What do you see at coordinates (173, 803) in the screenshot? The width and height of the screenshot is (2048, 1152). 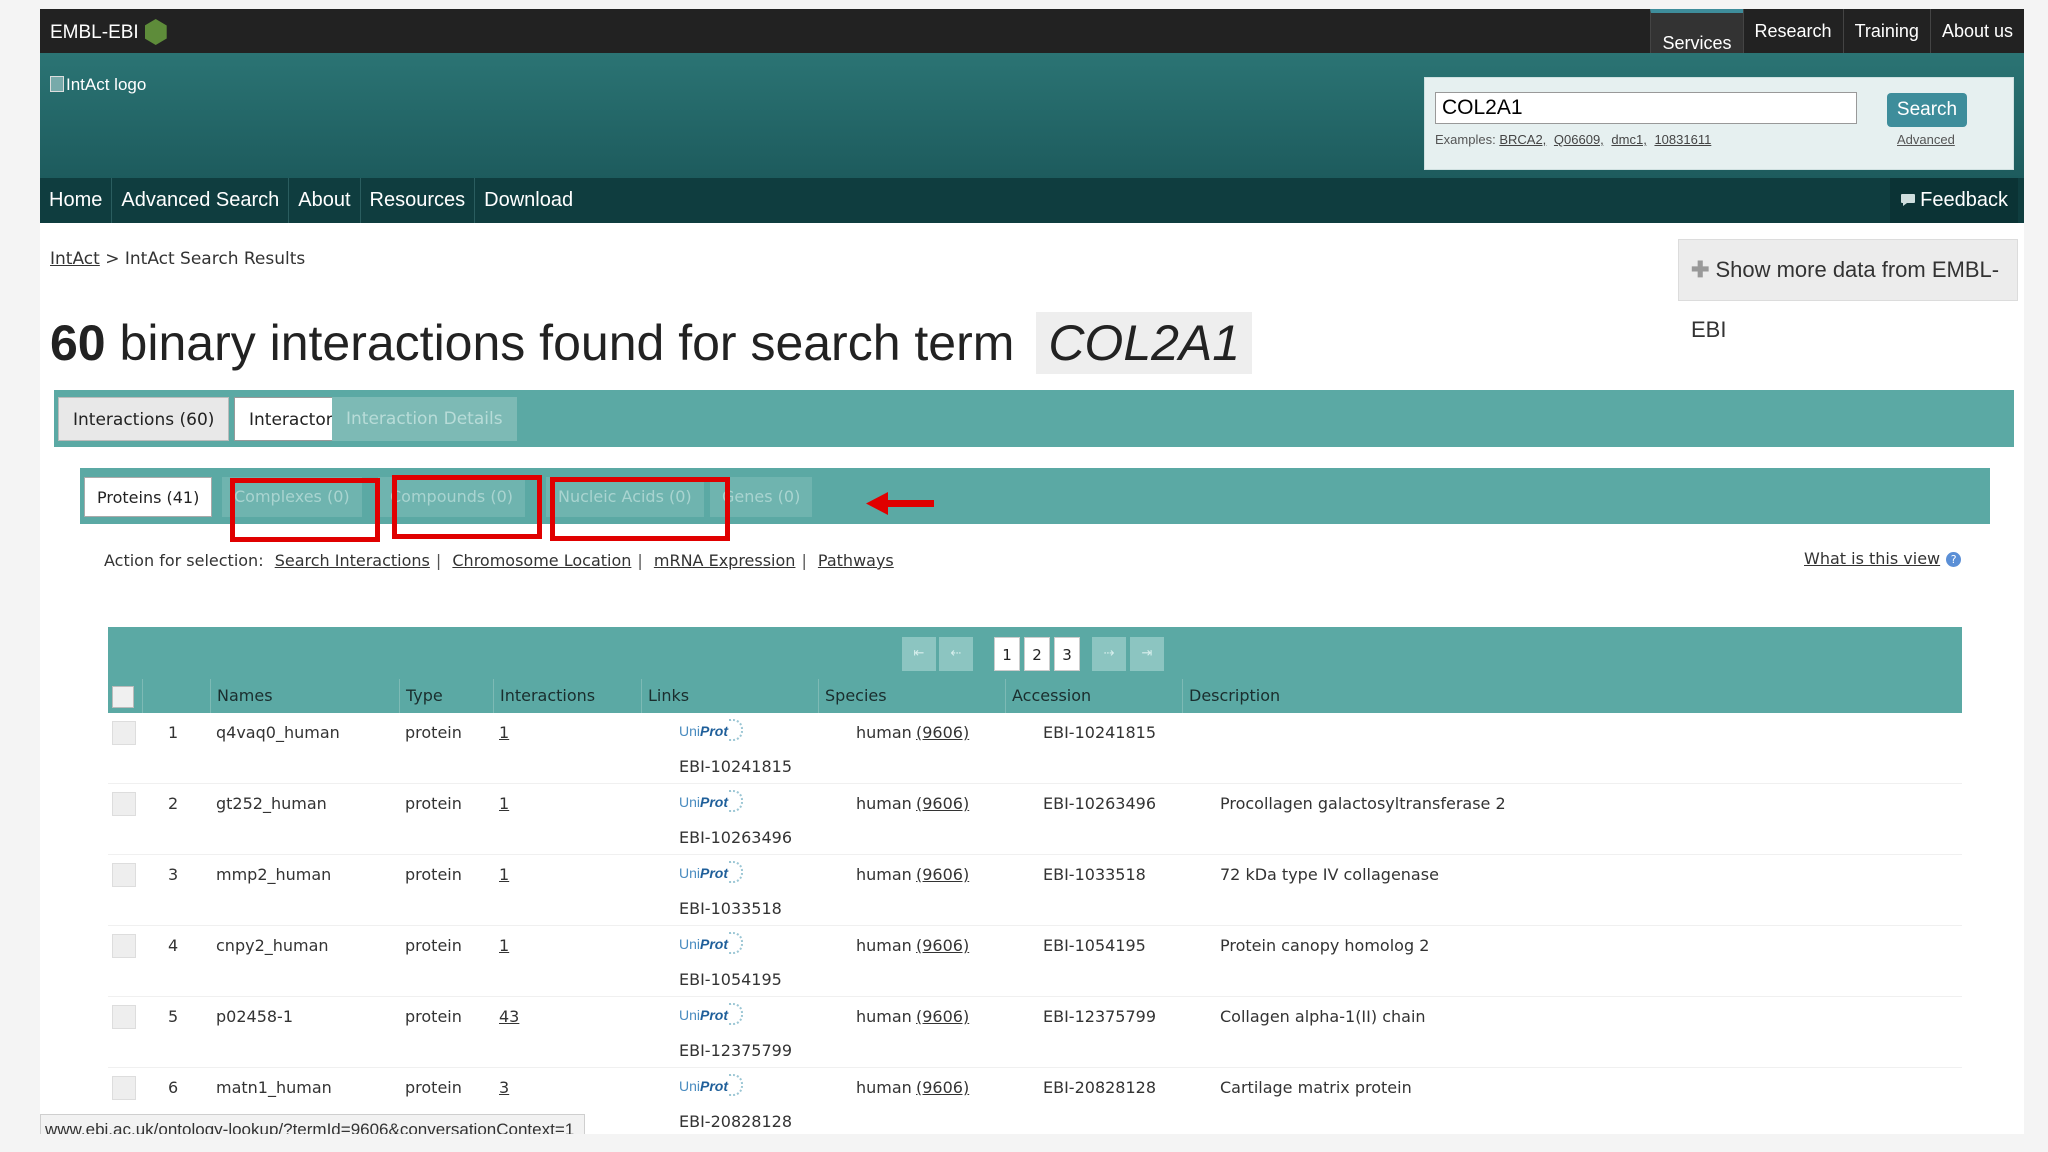 I see `row-number: 2` at bounding box center [173, 803].